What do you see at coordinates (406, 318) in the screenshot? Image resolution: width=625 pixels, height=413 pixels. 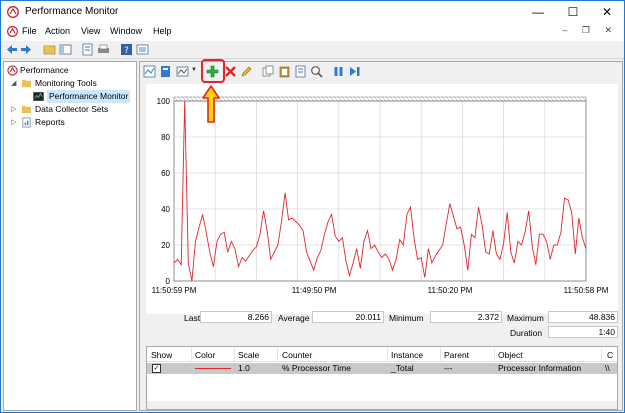 I see `stat-minimum-label: Minimum` at bounding box center [406, 318].